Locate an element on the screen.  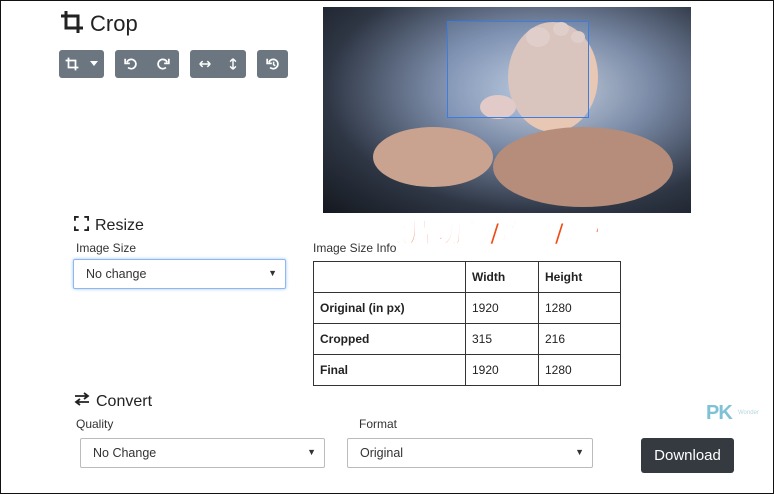
overlay-caption: 照片切割/旋轉/轉檔 is located at coordinates (500, 234).